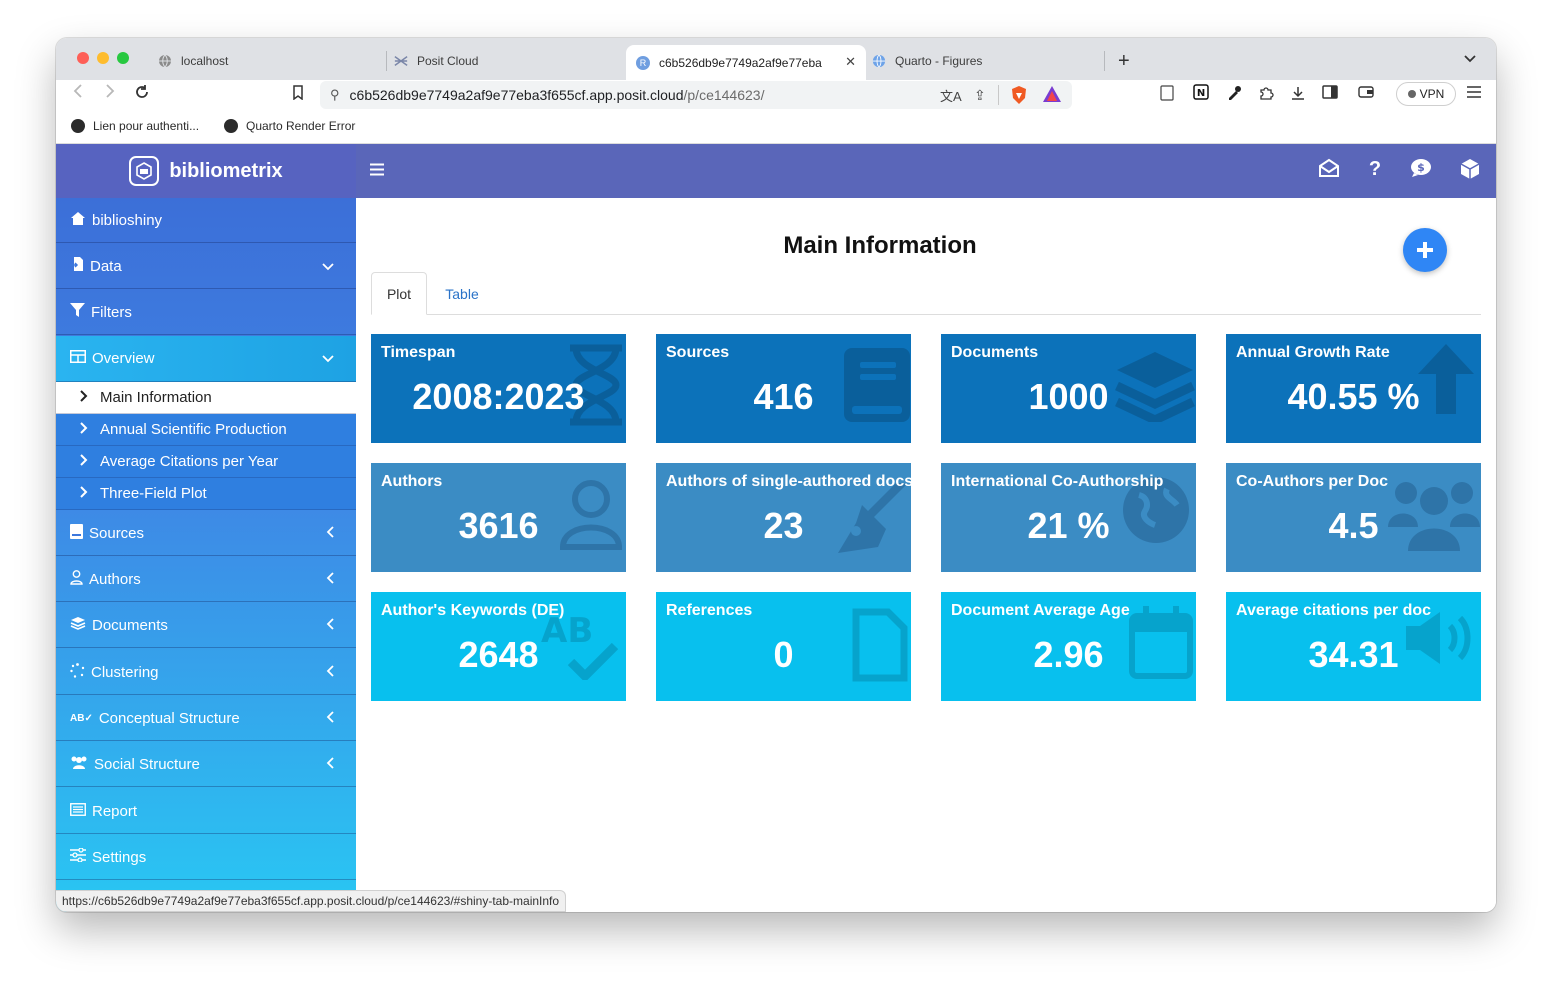  I want to click on extensions-icon, so click(1266, 94).